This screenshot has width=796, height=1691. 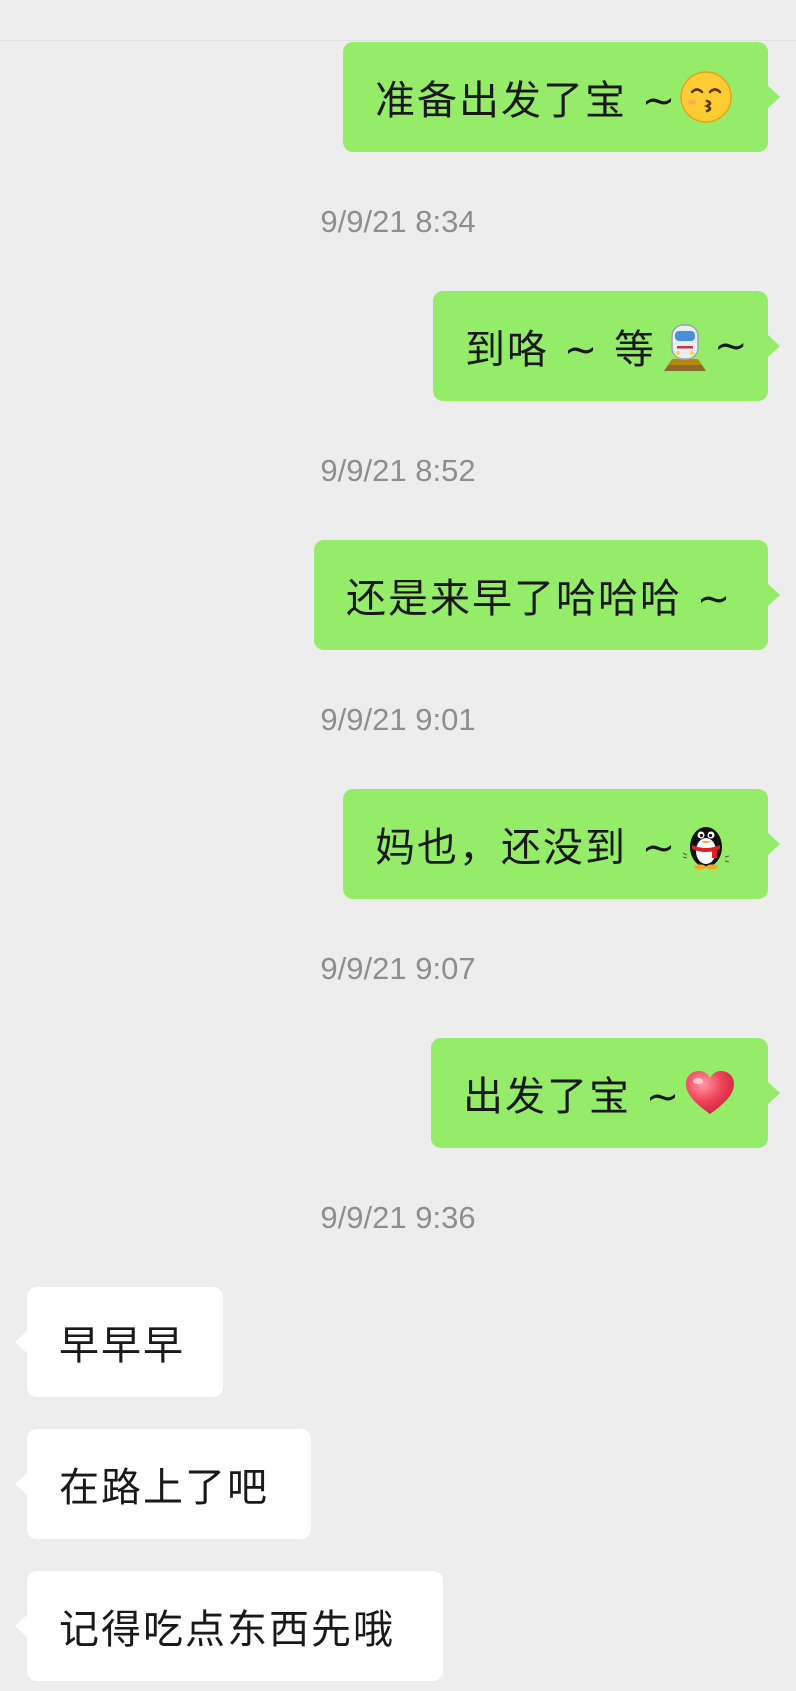 I want to click on message-text: 出发了宝 ~, so click(x=572, y=1097).